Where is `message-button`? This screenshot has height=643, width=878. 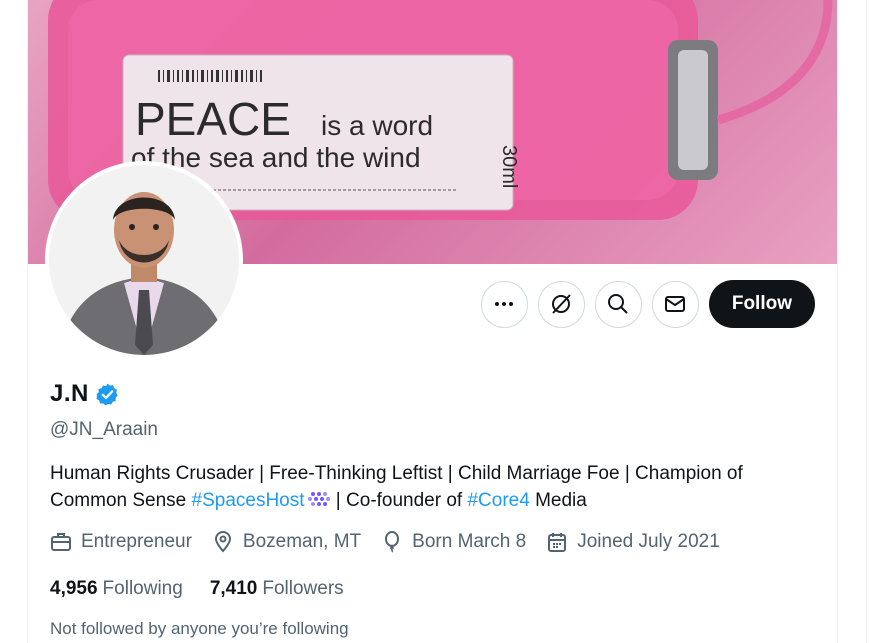
message-button is located at coordinates (675, 304).